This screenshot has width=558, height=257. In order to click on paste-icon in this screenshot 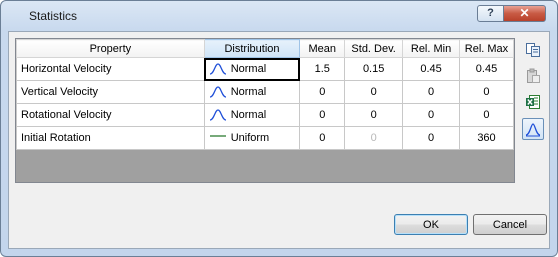, I will do `click(533, 75)`.